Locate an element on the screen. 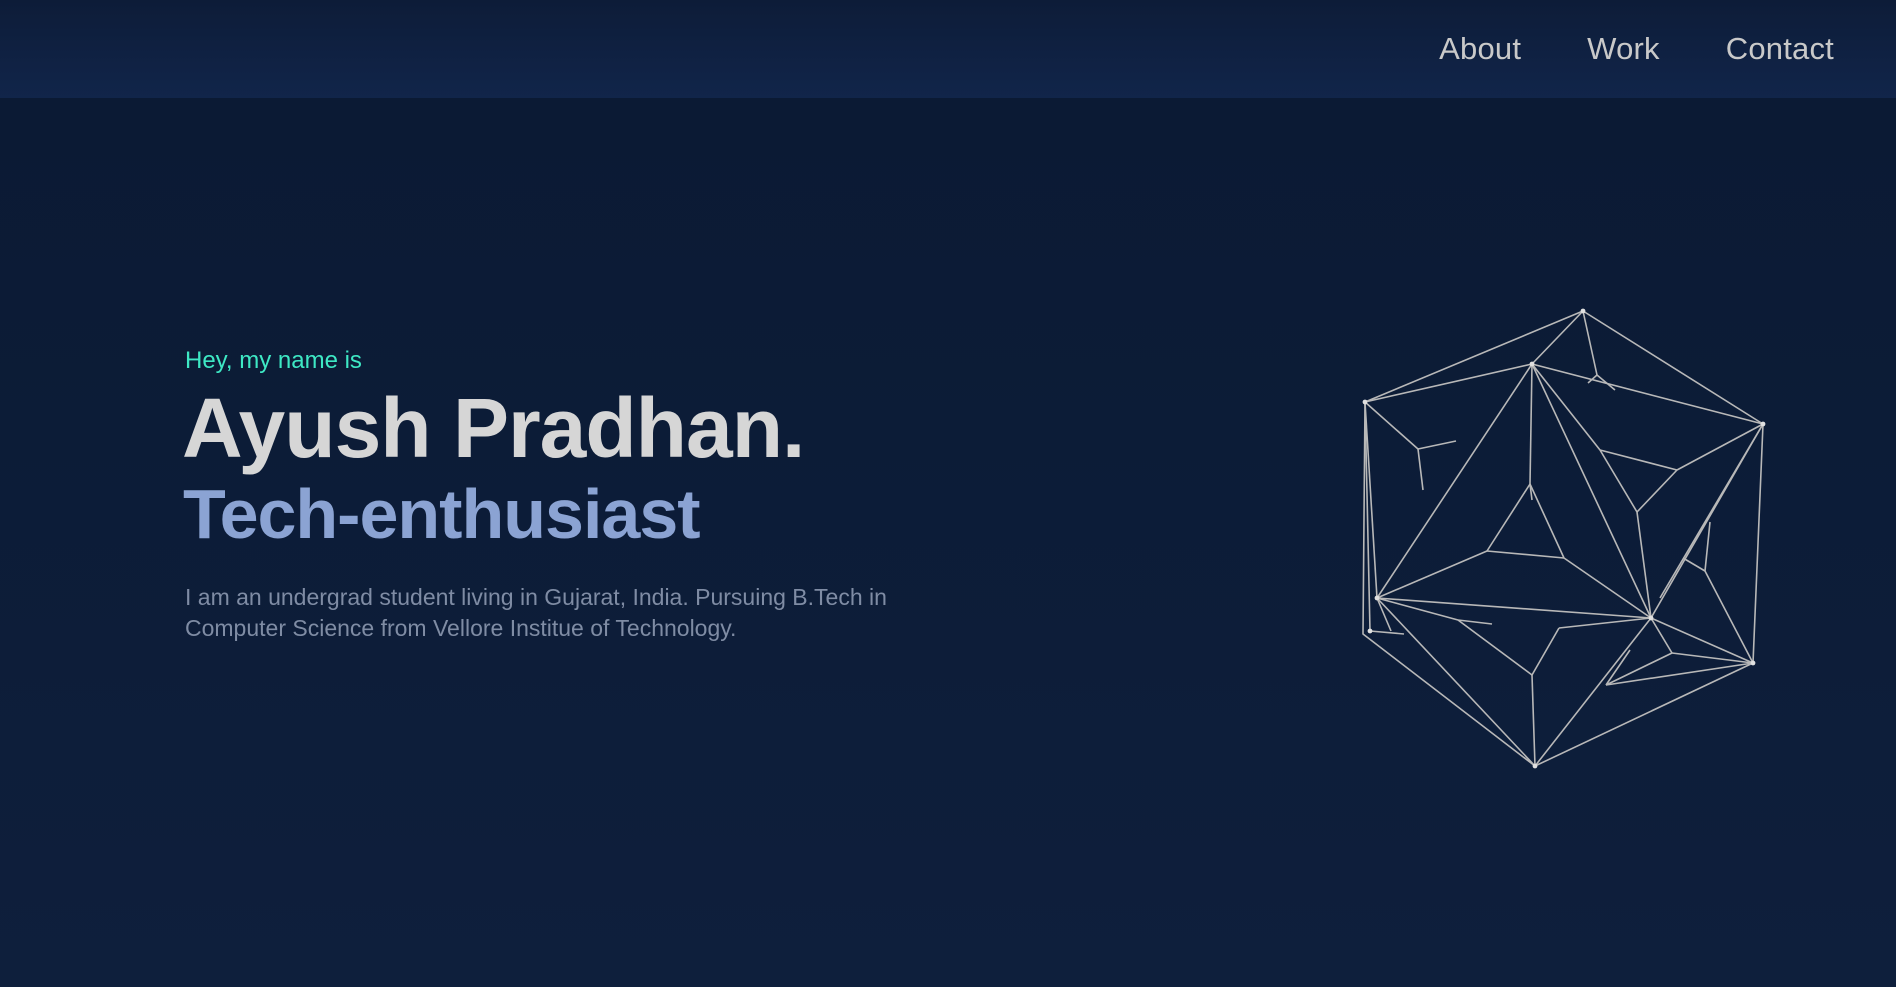 This screenshot has width=1896, height=987. nav-link-about: About is located at coordinates (1480, 49).